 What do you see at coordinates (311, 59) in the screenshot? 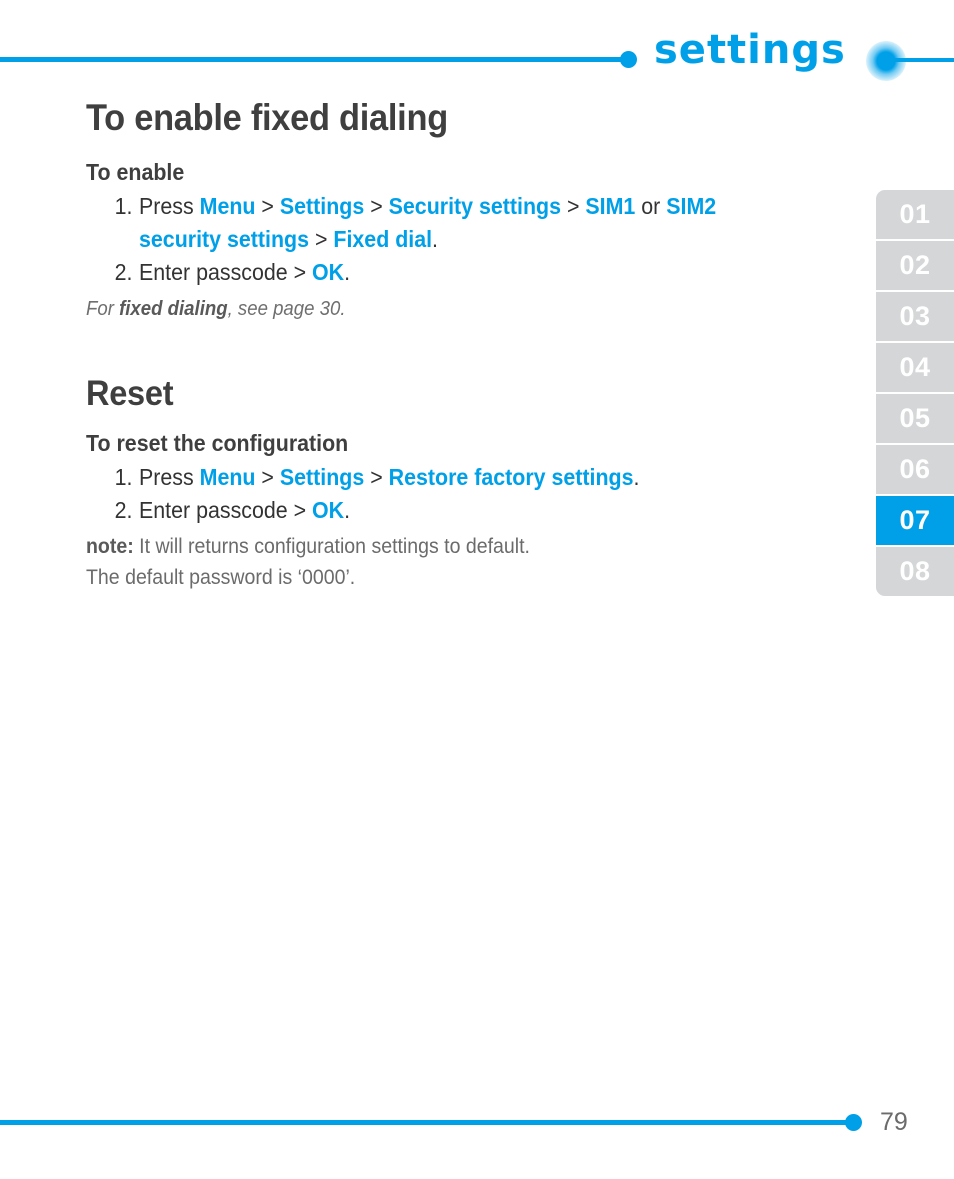
I see `header-rule-left` at bounding box center [311, 59].